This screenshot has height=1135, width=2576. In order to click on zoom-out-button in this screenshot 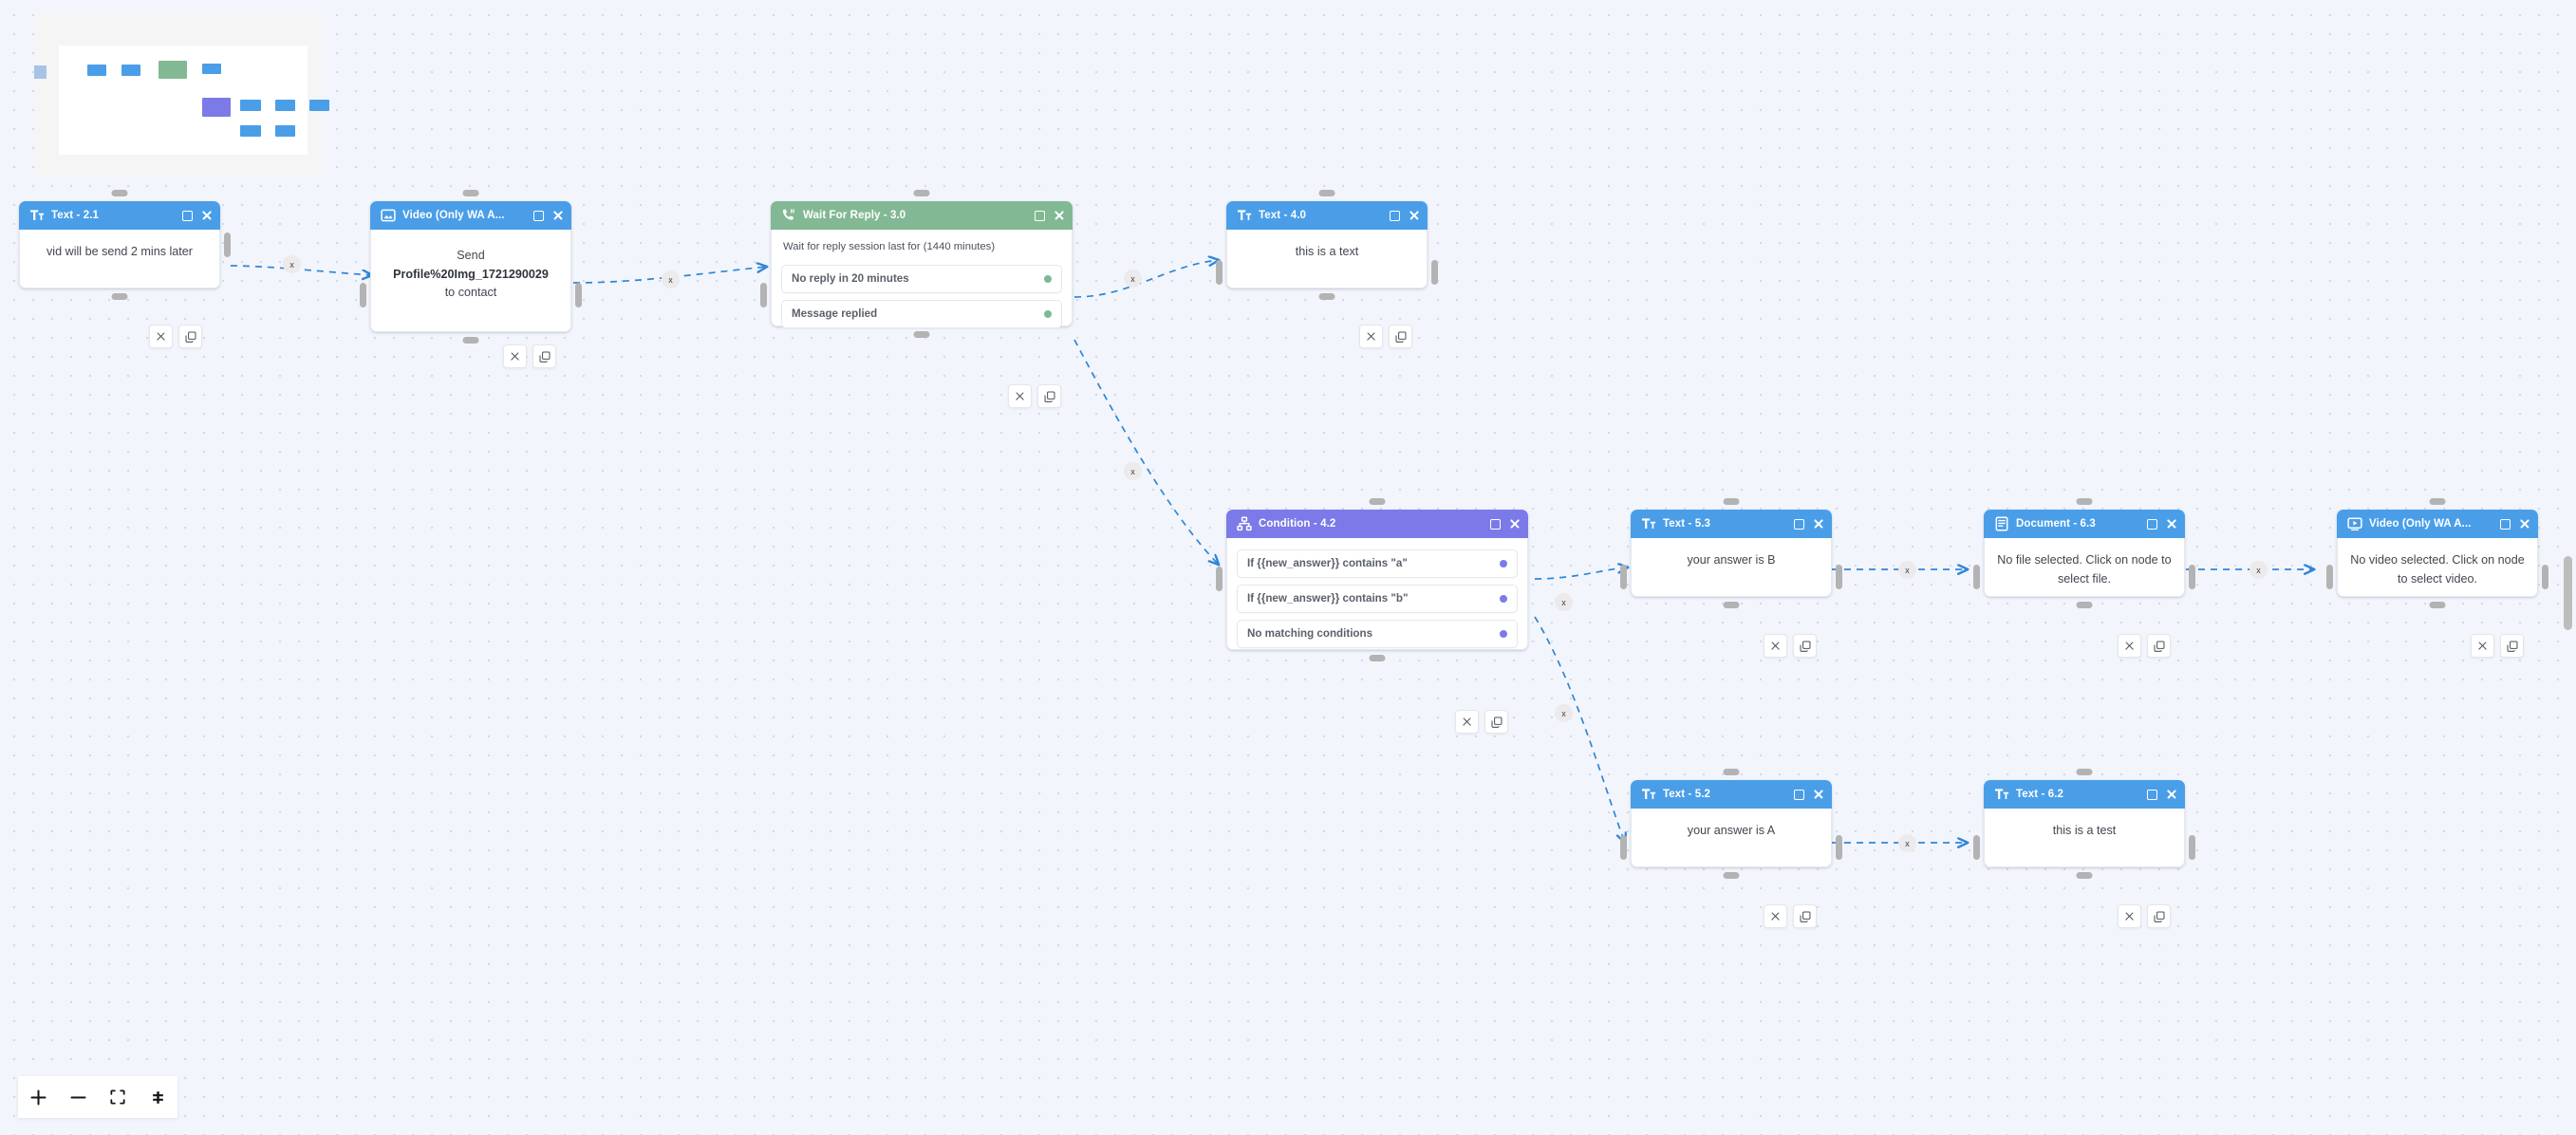, I will do `click(78, 1097)`.